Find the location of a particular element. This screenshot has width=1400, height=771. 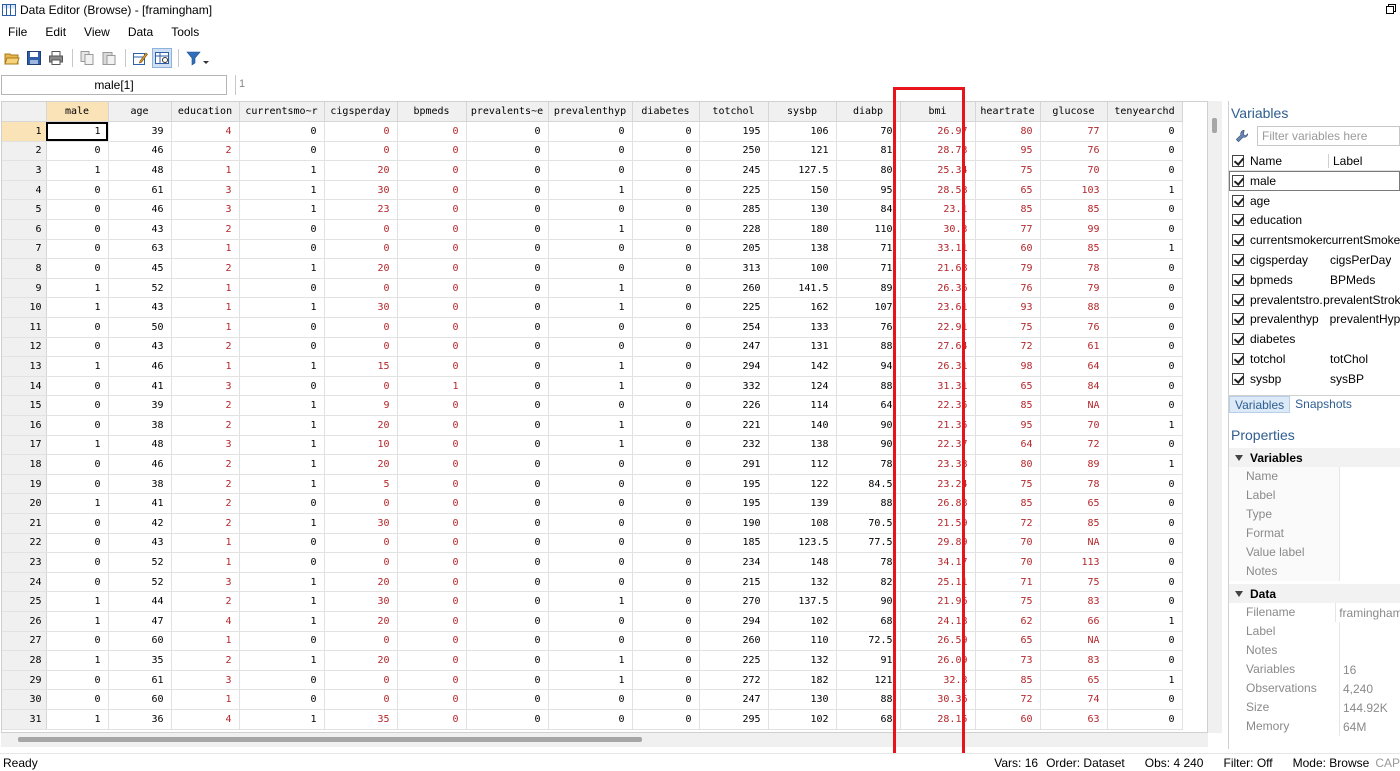

row-number: 8 is located at coordinates (24, 268).